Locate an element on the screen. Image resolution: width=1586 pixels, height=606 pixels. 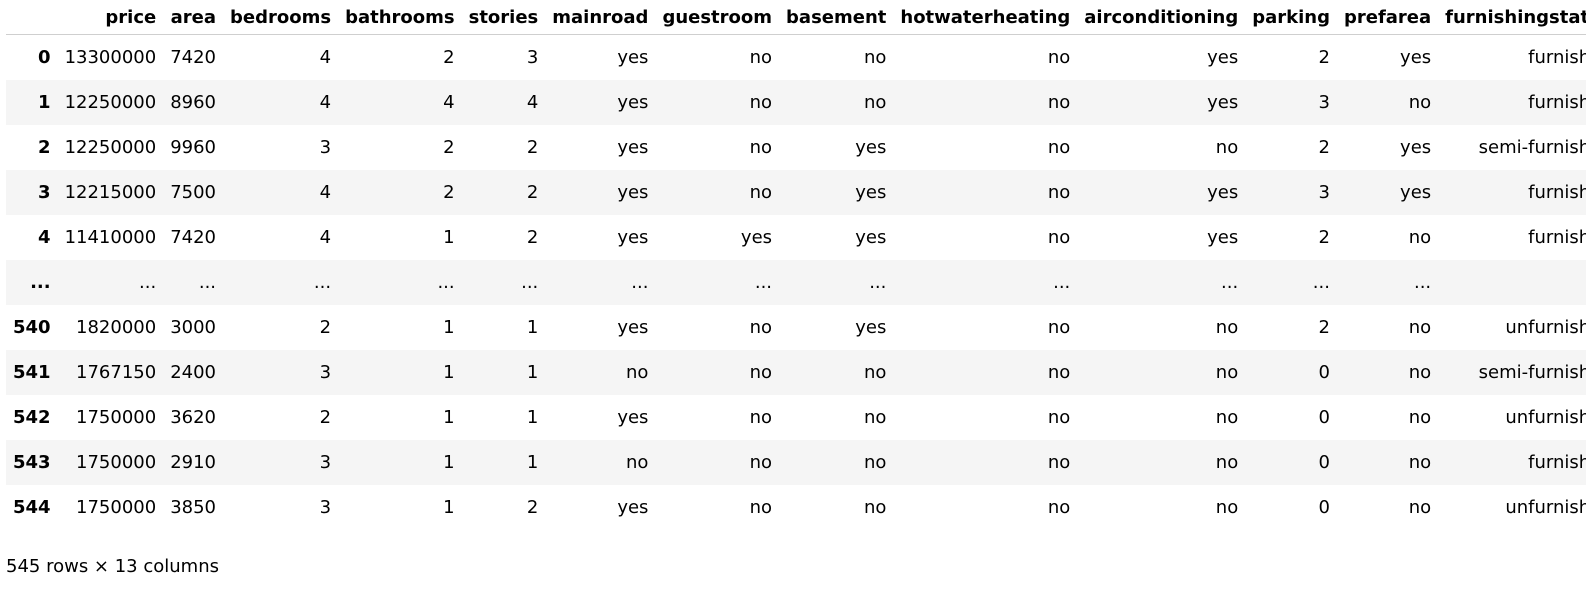
column-header-airconditioning: airconditioning is located at coordinates (1161, 17).